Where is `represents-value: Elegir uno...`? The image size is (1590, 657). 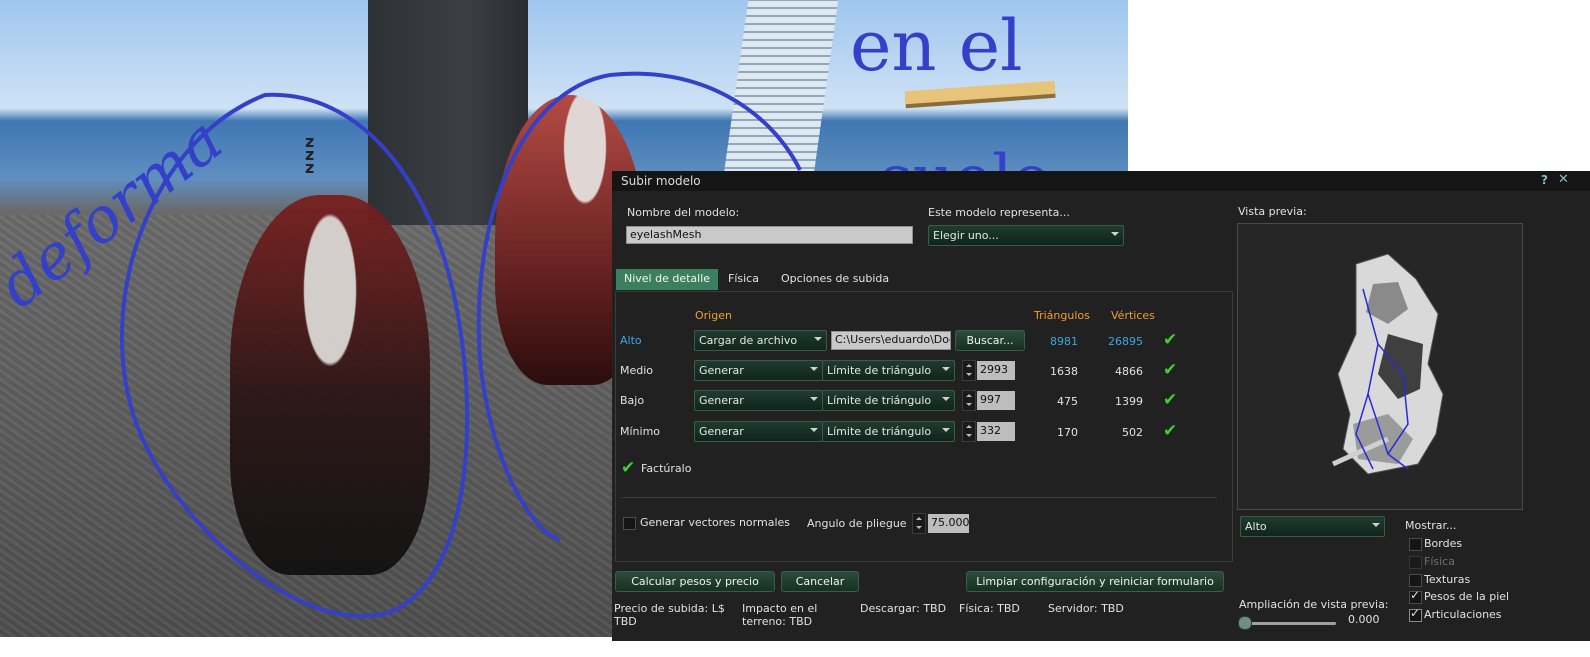
represents-value: Elegir uno... is located at coordinates (966, 235).